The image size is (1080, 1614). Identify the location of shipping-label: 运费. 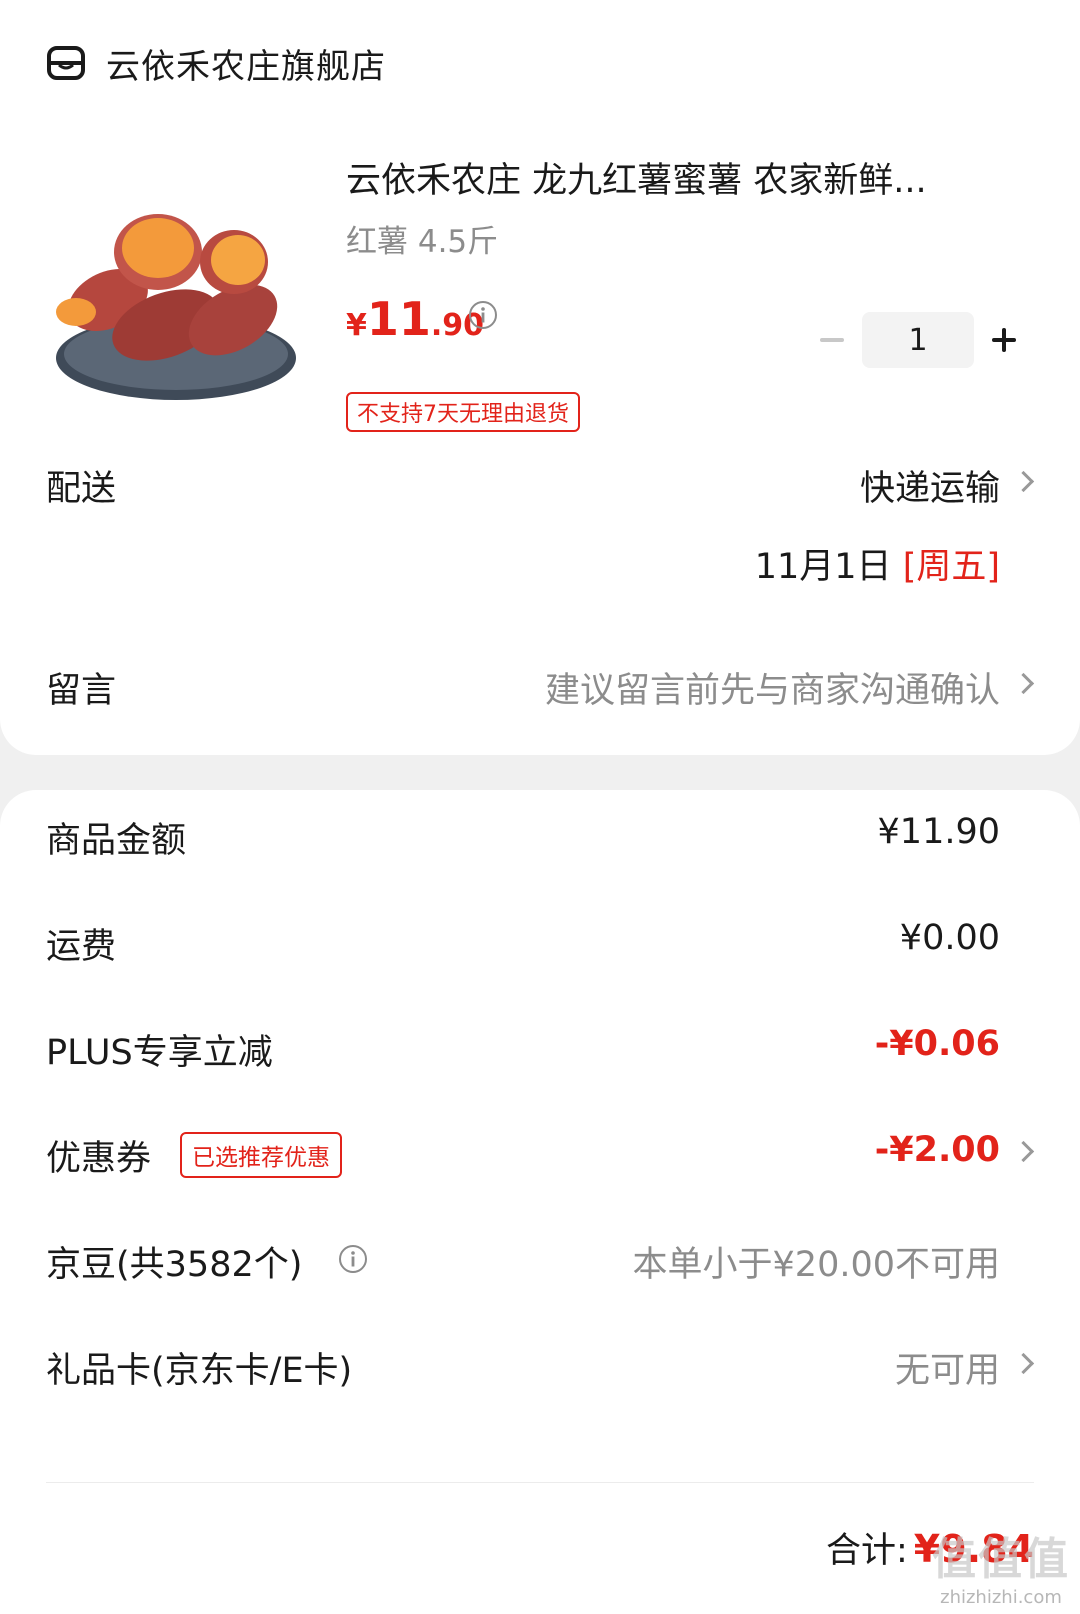
(81, 947).